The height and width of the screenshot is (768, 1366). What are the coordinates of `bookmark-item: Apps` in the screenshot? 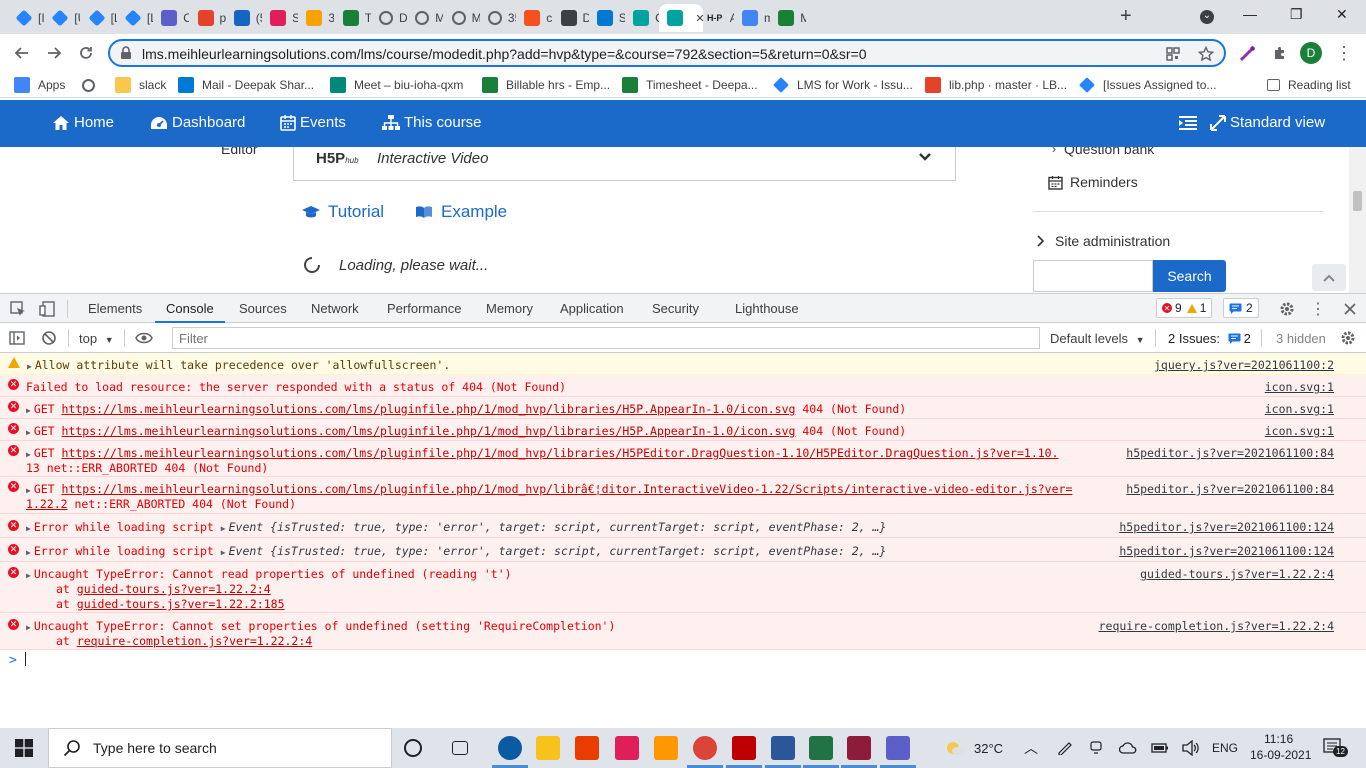 It's located at (39, 85).